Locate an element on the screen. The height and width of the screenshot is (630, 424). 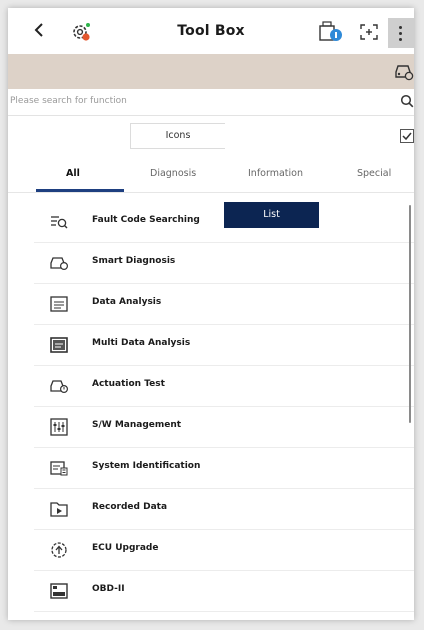
list-item-label: Fault Code Searching is located at coordinates (146, 220).